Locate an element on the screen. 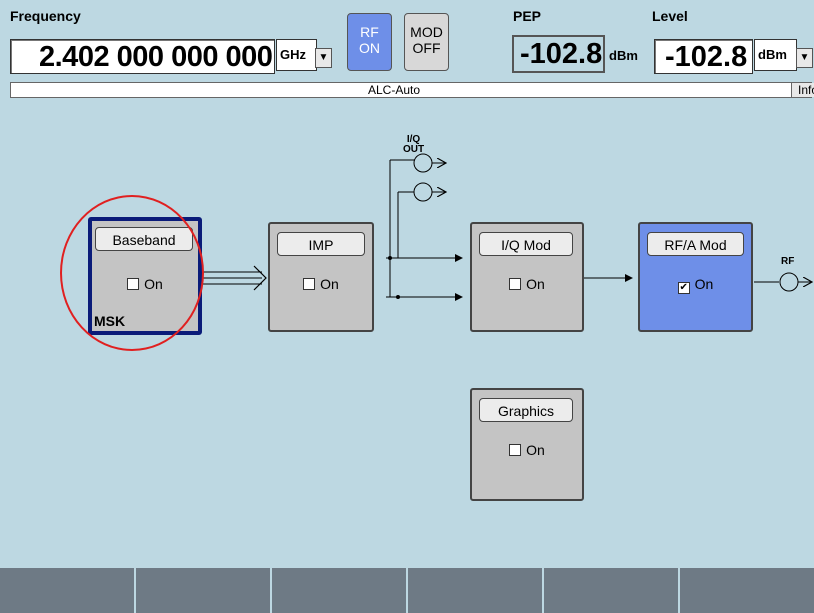 The image size is (814, 613). checkbox-checked-icon: ✔ is located at coordinates (683, 288).